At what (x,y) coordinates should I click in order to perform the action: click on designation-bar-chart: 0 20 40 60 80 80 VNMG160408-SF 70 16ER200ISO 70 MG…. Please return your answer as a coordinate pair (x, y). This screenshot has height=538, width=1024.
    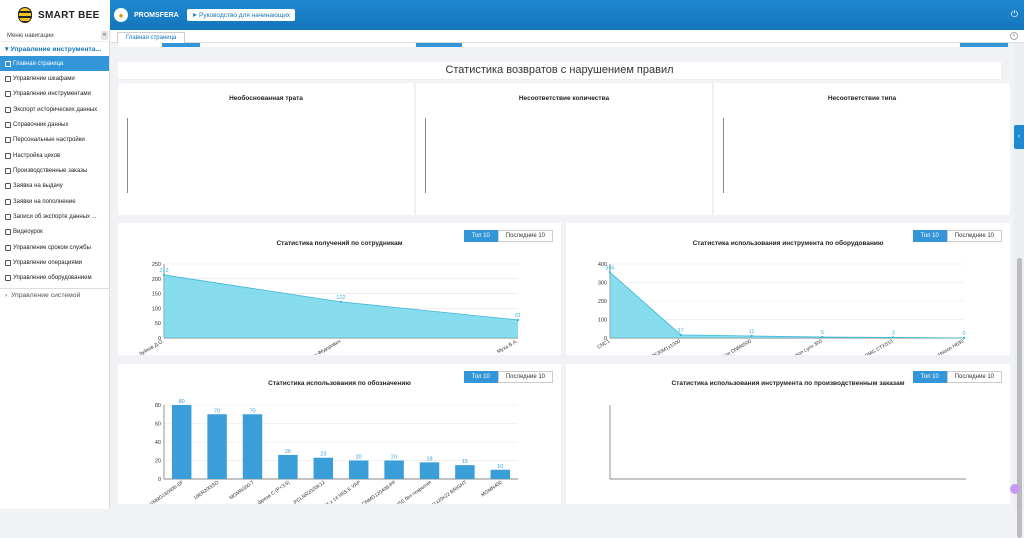
    Looking at the image, I should click on (333, 451).